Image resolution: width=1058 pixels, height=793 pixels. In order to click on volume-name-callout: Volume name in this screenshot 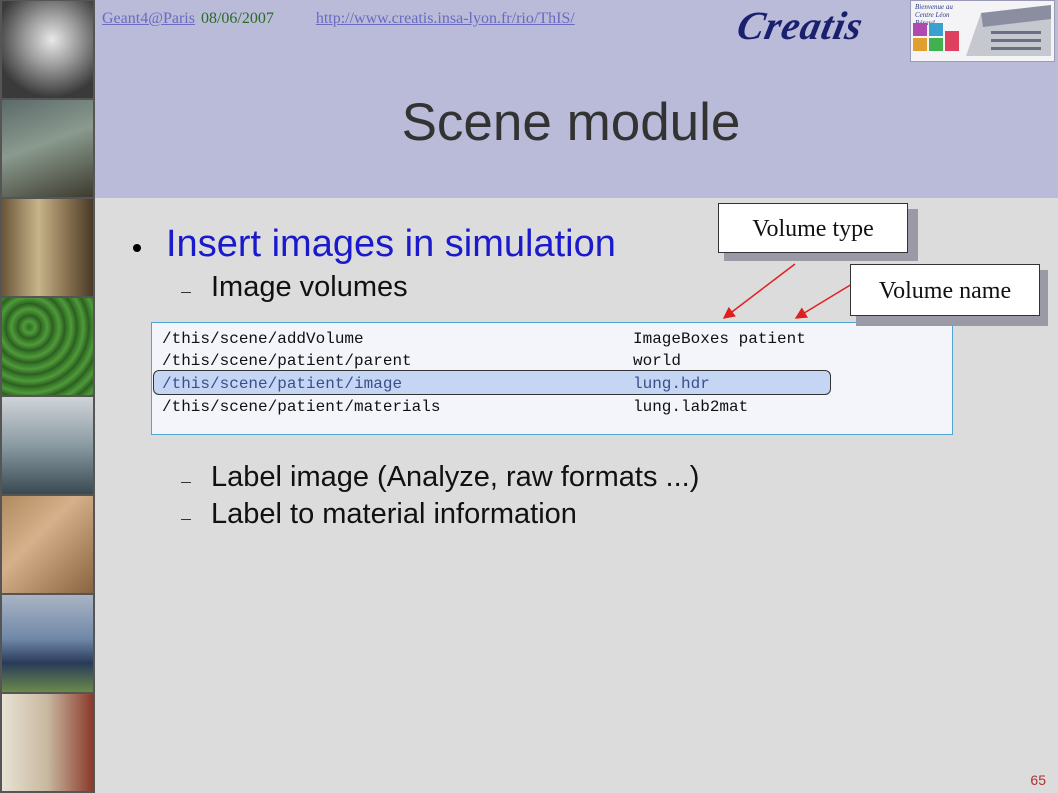, I will do `click(945, 290)`.